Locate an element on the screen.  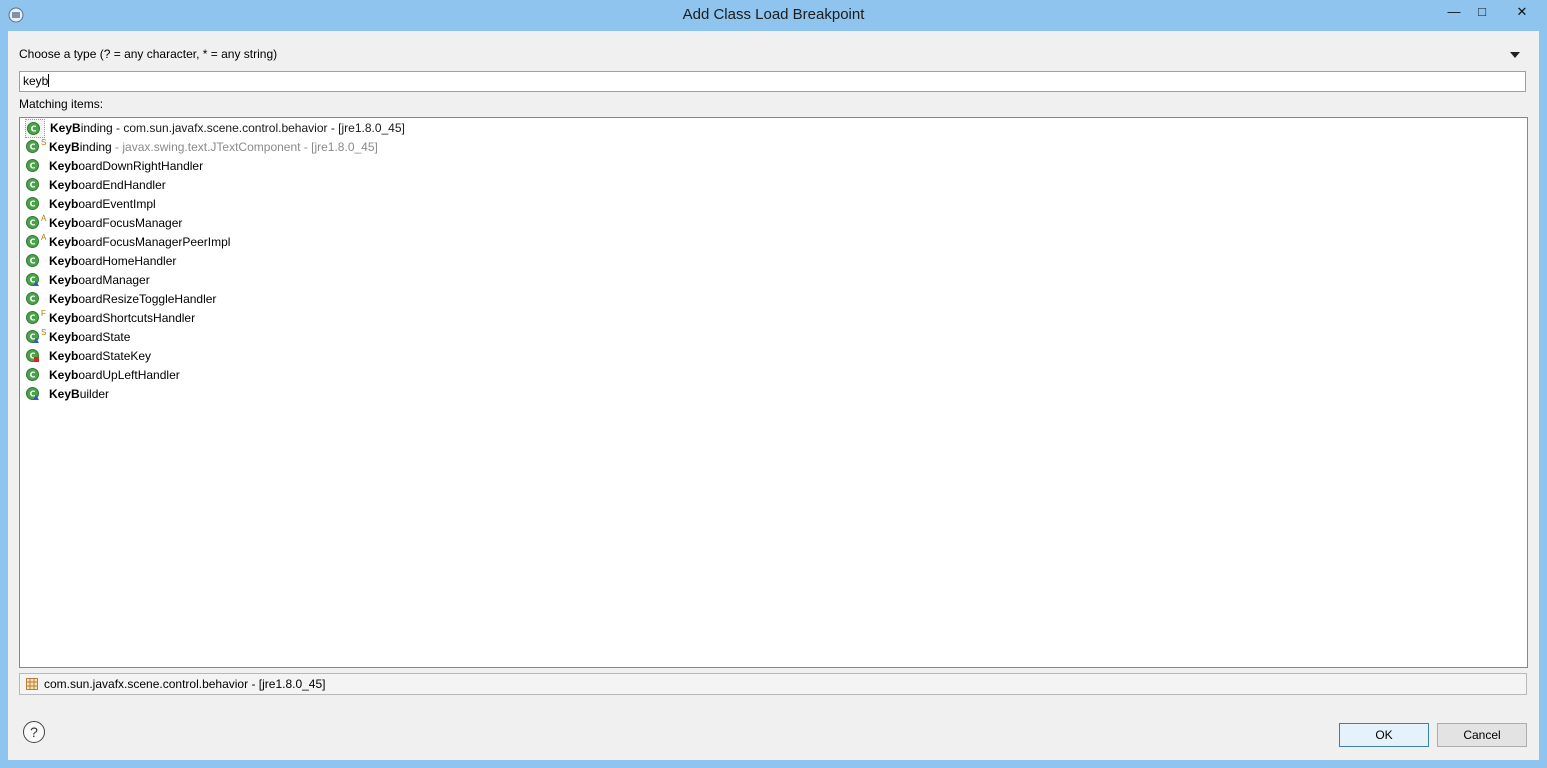
type-name: KeyboardDownRightHandler is located at coordinates (126, 166).